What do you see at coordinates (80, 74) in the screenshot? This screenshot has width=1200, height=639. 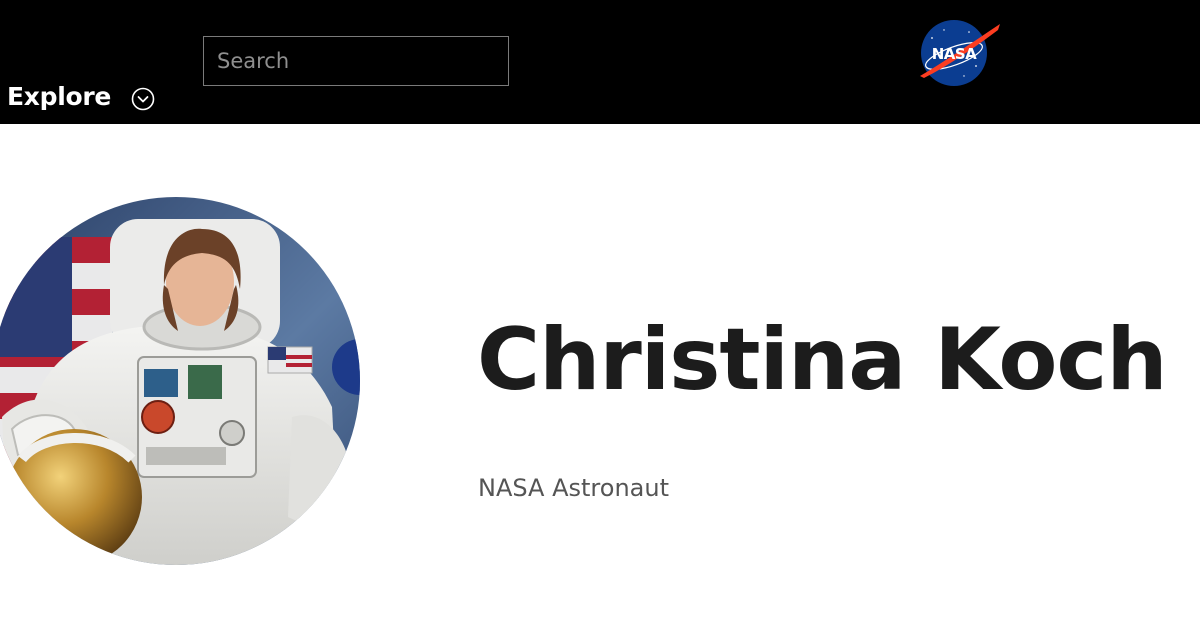 I see `explore-menu-button: Explore` at bounding box center [80, 74].